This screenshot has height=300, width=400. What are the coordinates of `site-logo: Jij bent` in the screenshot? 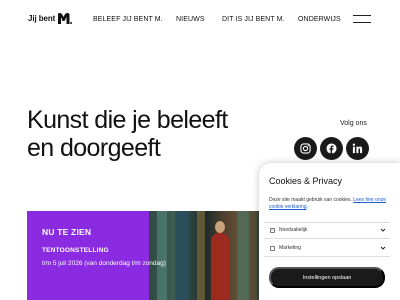 It's located at (50, 18).